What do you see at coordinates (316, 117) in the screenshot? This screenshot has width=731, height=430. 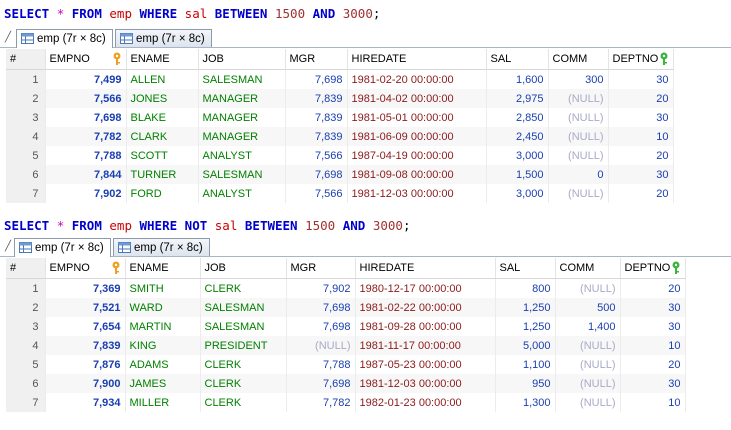 I see `cell-mgr: 7,839` at bounding box center [316, 117].